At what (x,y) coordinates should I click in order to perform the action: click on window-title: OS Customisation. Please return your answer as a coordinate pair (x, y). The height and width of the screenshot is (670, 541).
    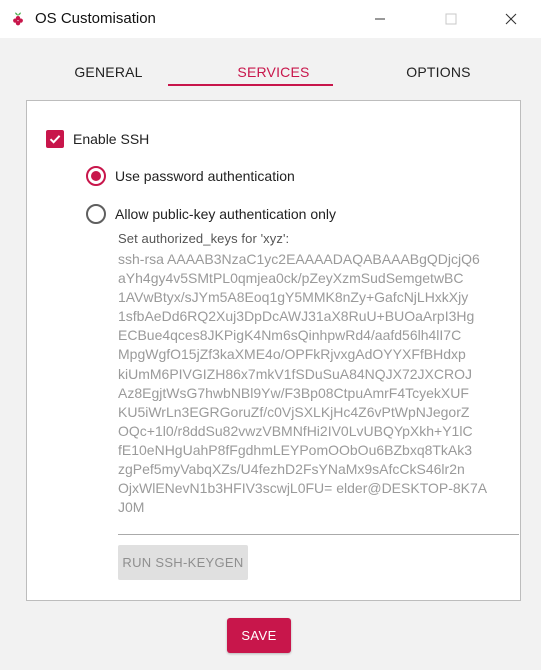
    Looking at the image, I should click on (95, 18).